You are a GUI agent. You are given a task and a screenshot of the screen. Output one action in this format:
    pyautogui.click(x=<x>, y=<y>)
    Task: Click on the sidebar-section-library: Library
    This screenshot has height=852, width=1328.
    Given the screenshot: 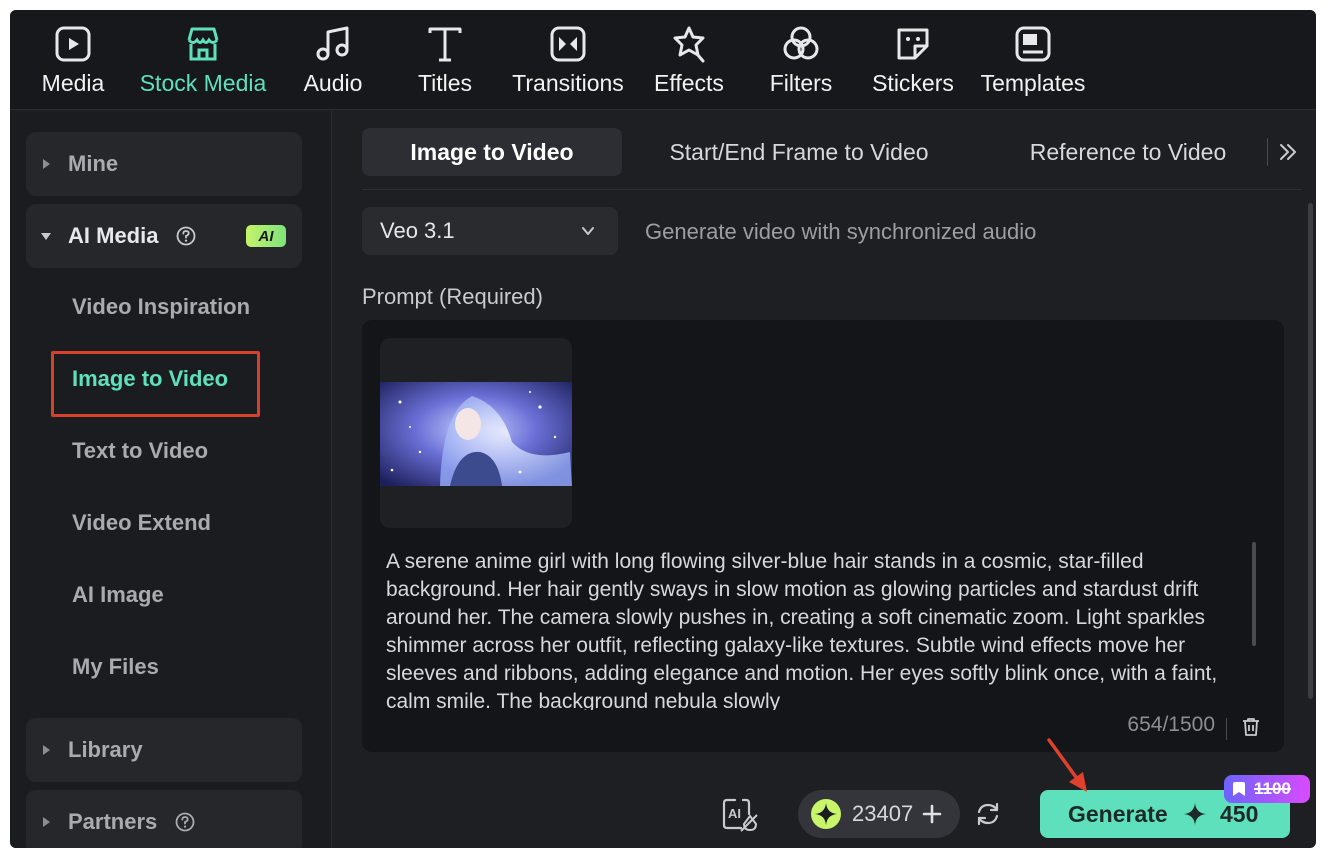 What is the action you would take?
    pyautogui.click(x=164, y=750)
    